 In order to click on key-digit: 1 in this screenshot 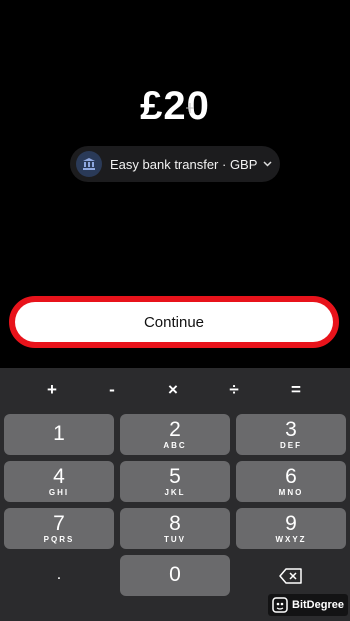, I will do `click(59, 433)`.